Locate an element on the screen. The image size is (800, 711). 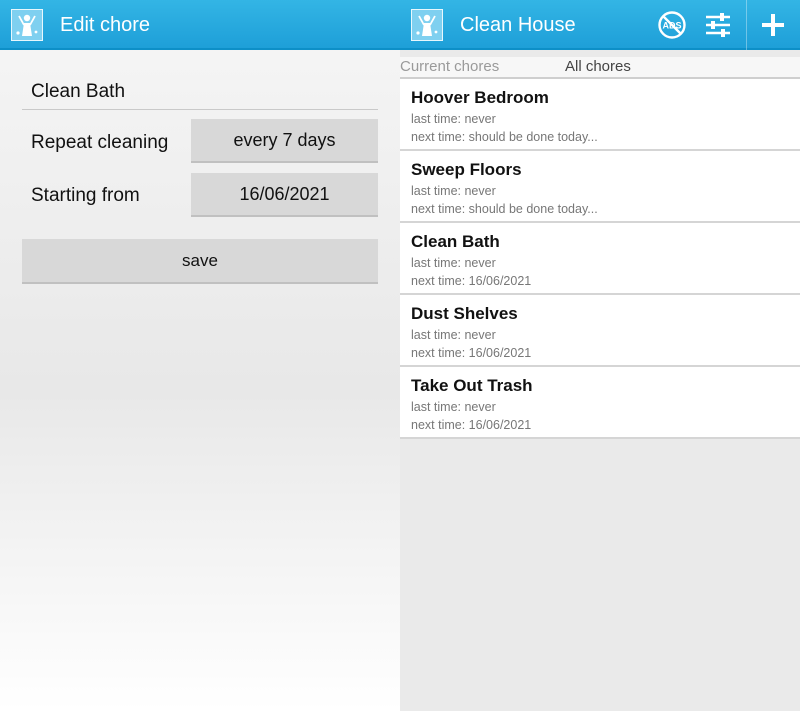
plus-icon is located at coordinates (773, 25).